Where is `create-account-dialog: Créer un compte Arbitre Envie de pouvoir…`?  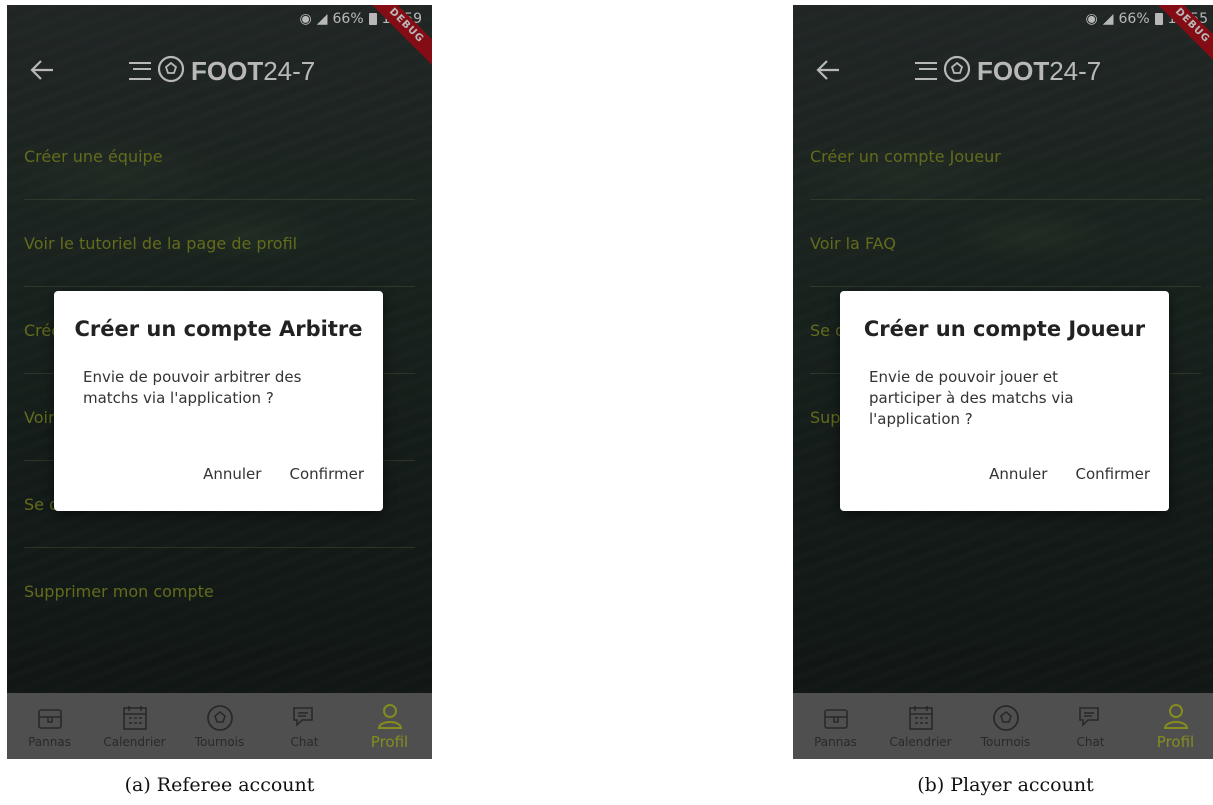 create-account-dialog: Créer un compte Arbitre Envie de pouvoir… is located at coordinates (218, 401).